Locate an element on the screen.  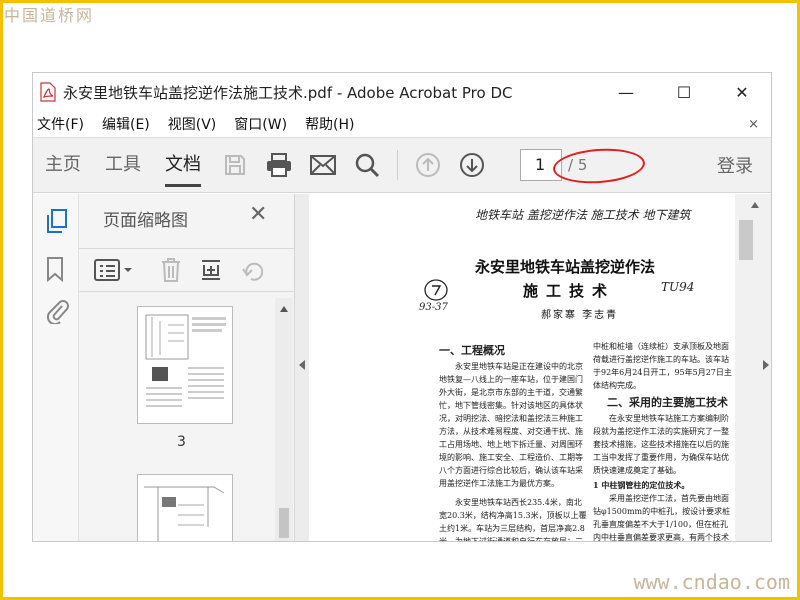
thumbnails-toolbar is located at coordinates (187, 270).